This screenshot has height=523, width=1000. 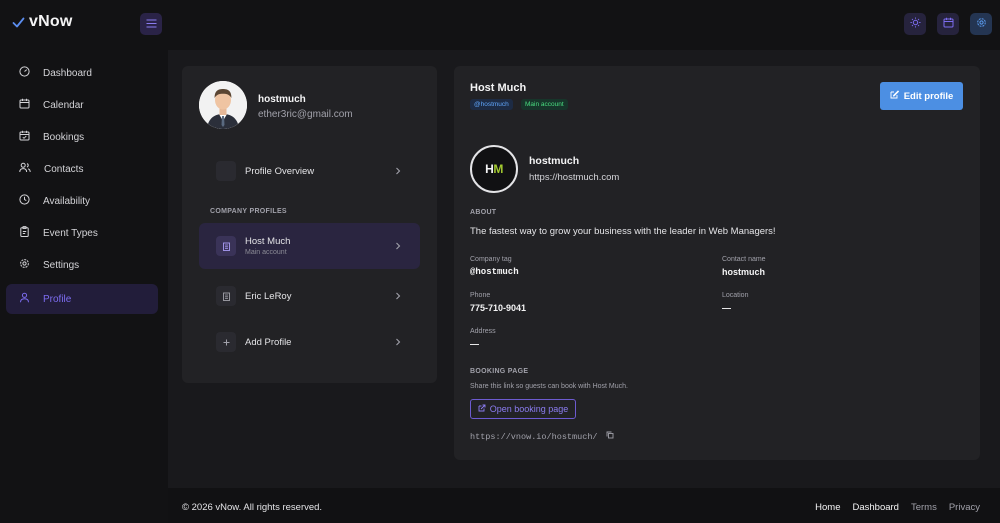 I want to click on list-item-sub: Main account, so click(x=266, y=252).